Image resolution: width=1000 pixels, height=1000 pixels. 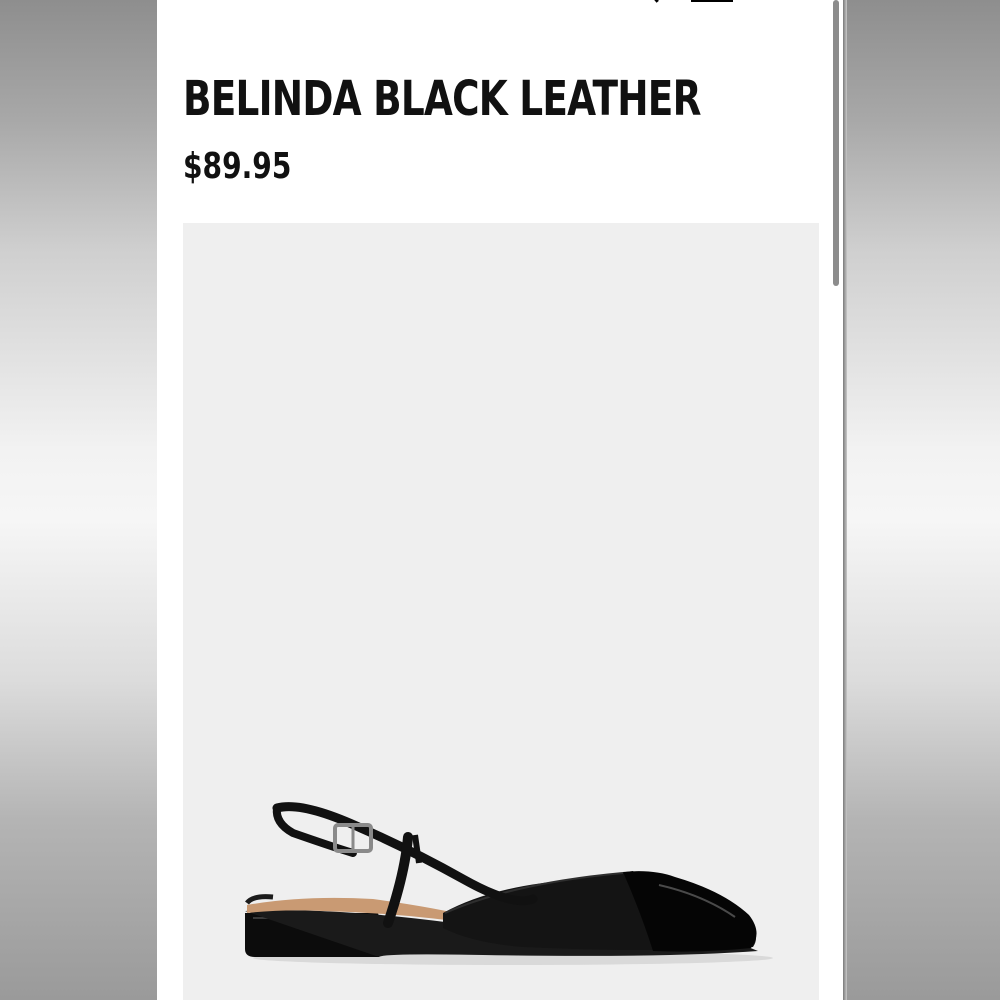 I want to click on bag-icon, so click(x=712, y=1).